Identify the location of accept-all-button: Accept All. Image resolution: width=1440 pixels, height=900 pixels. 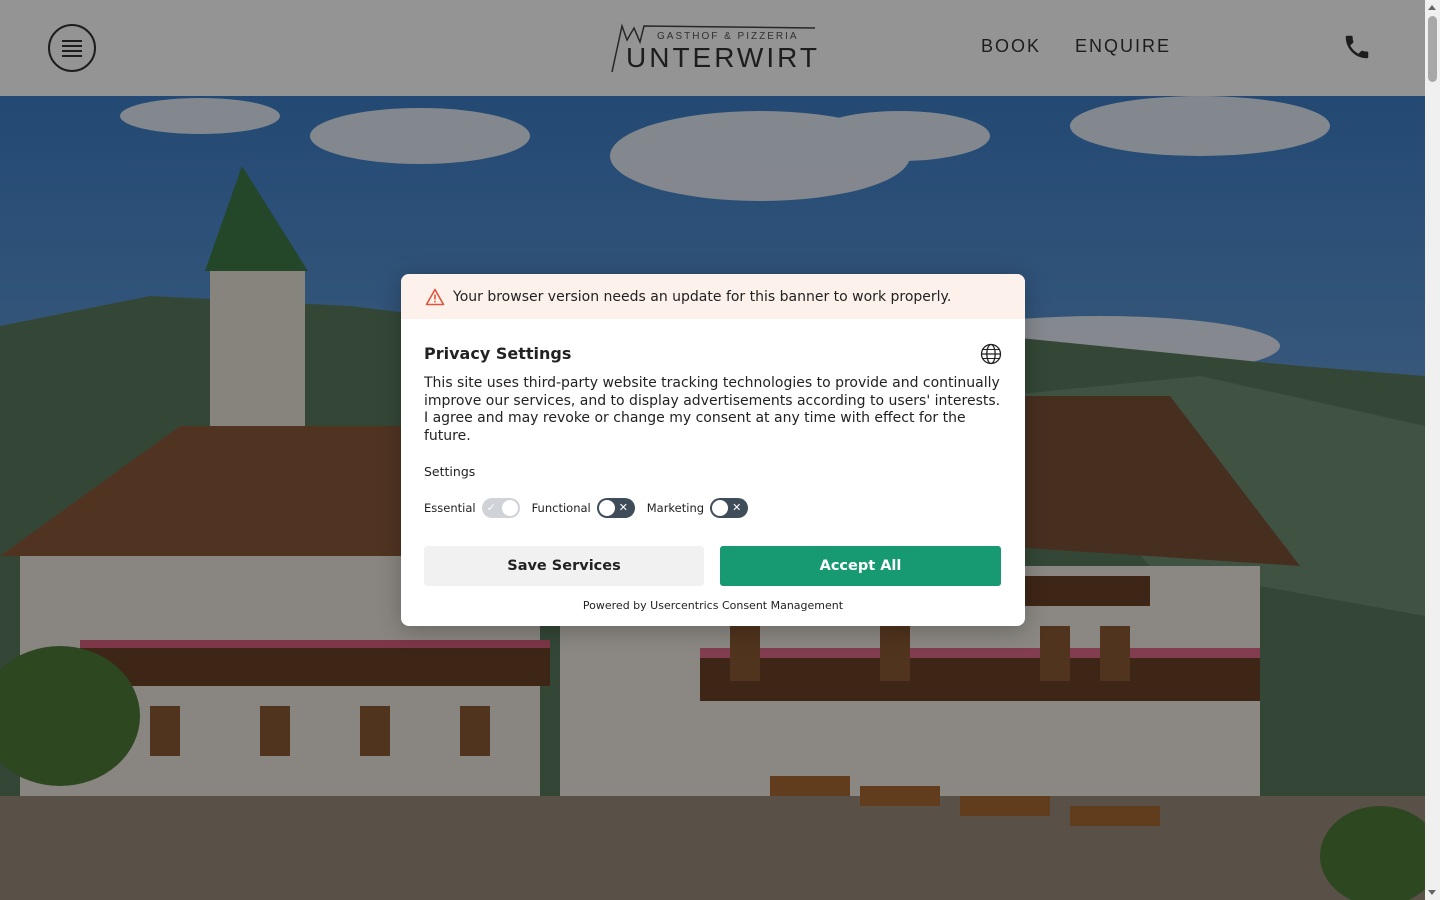
(860, 566).